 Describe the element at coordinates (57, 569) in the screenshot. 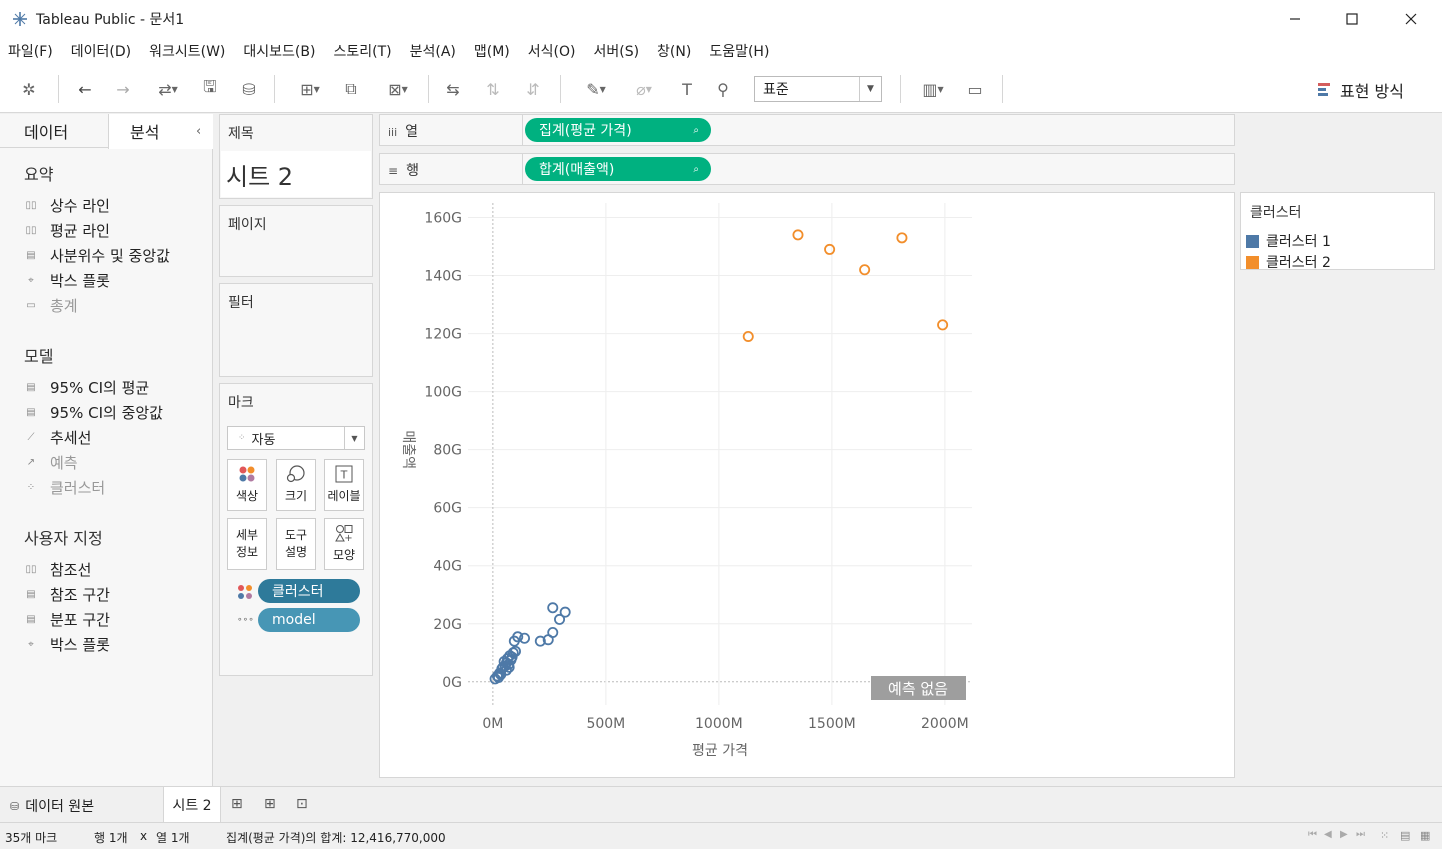

I see `analytics-item-reference-line: ▯▯ 참조선` at that location.